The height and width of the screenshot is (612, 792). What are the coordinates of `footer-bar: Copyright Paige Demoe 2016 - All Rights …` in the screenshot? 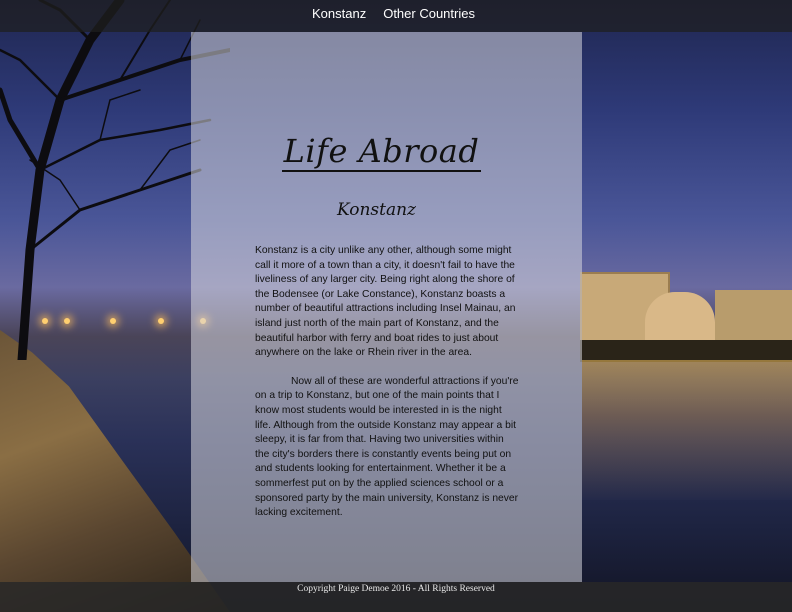 It's located at (396, 597).